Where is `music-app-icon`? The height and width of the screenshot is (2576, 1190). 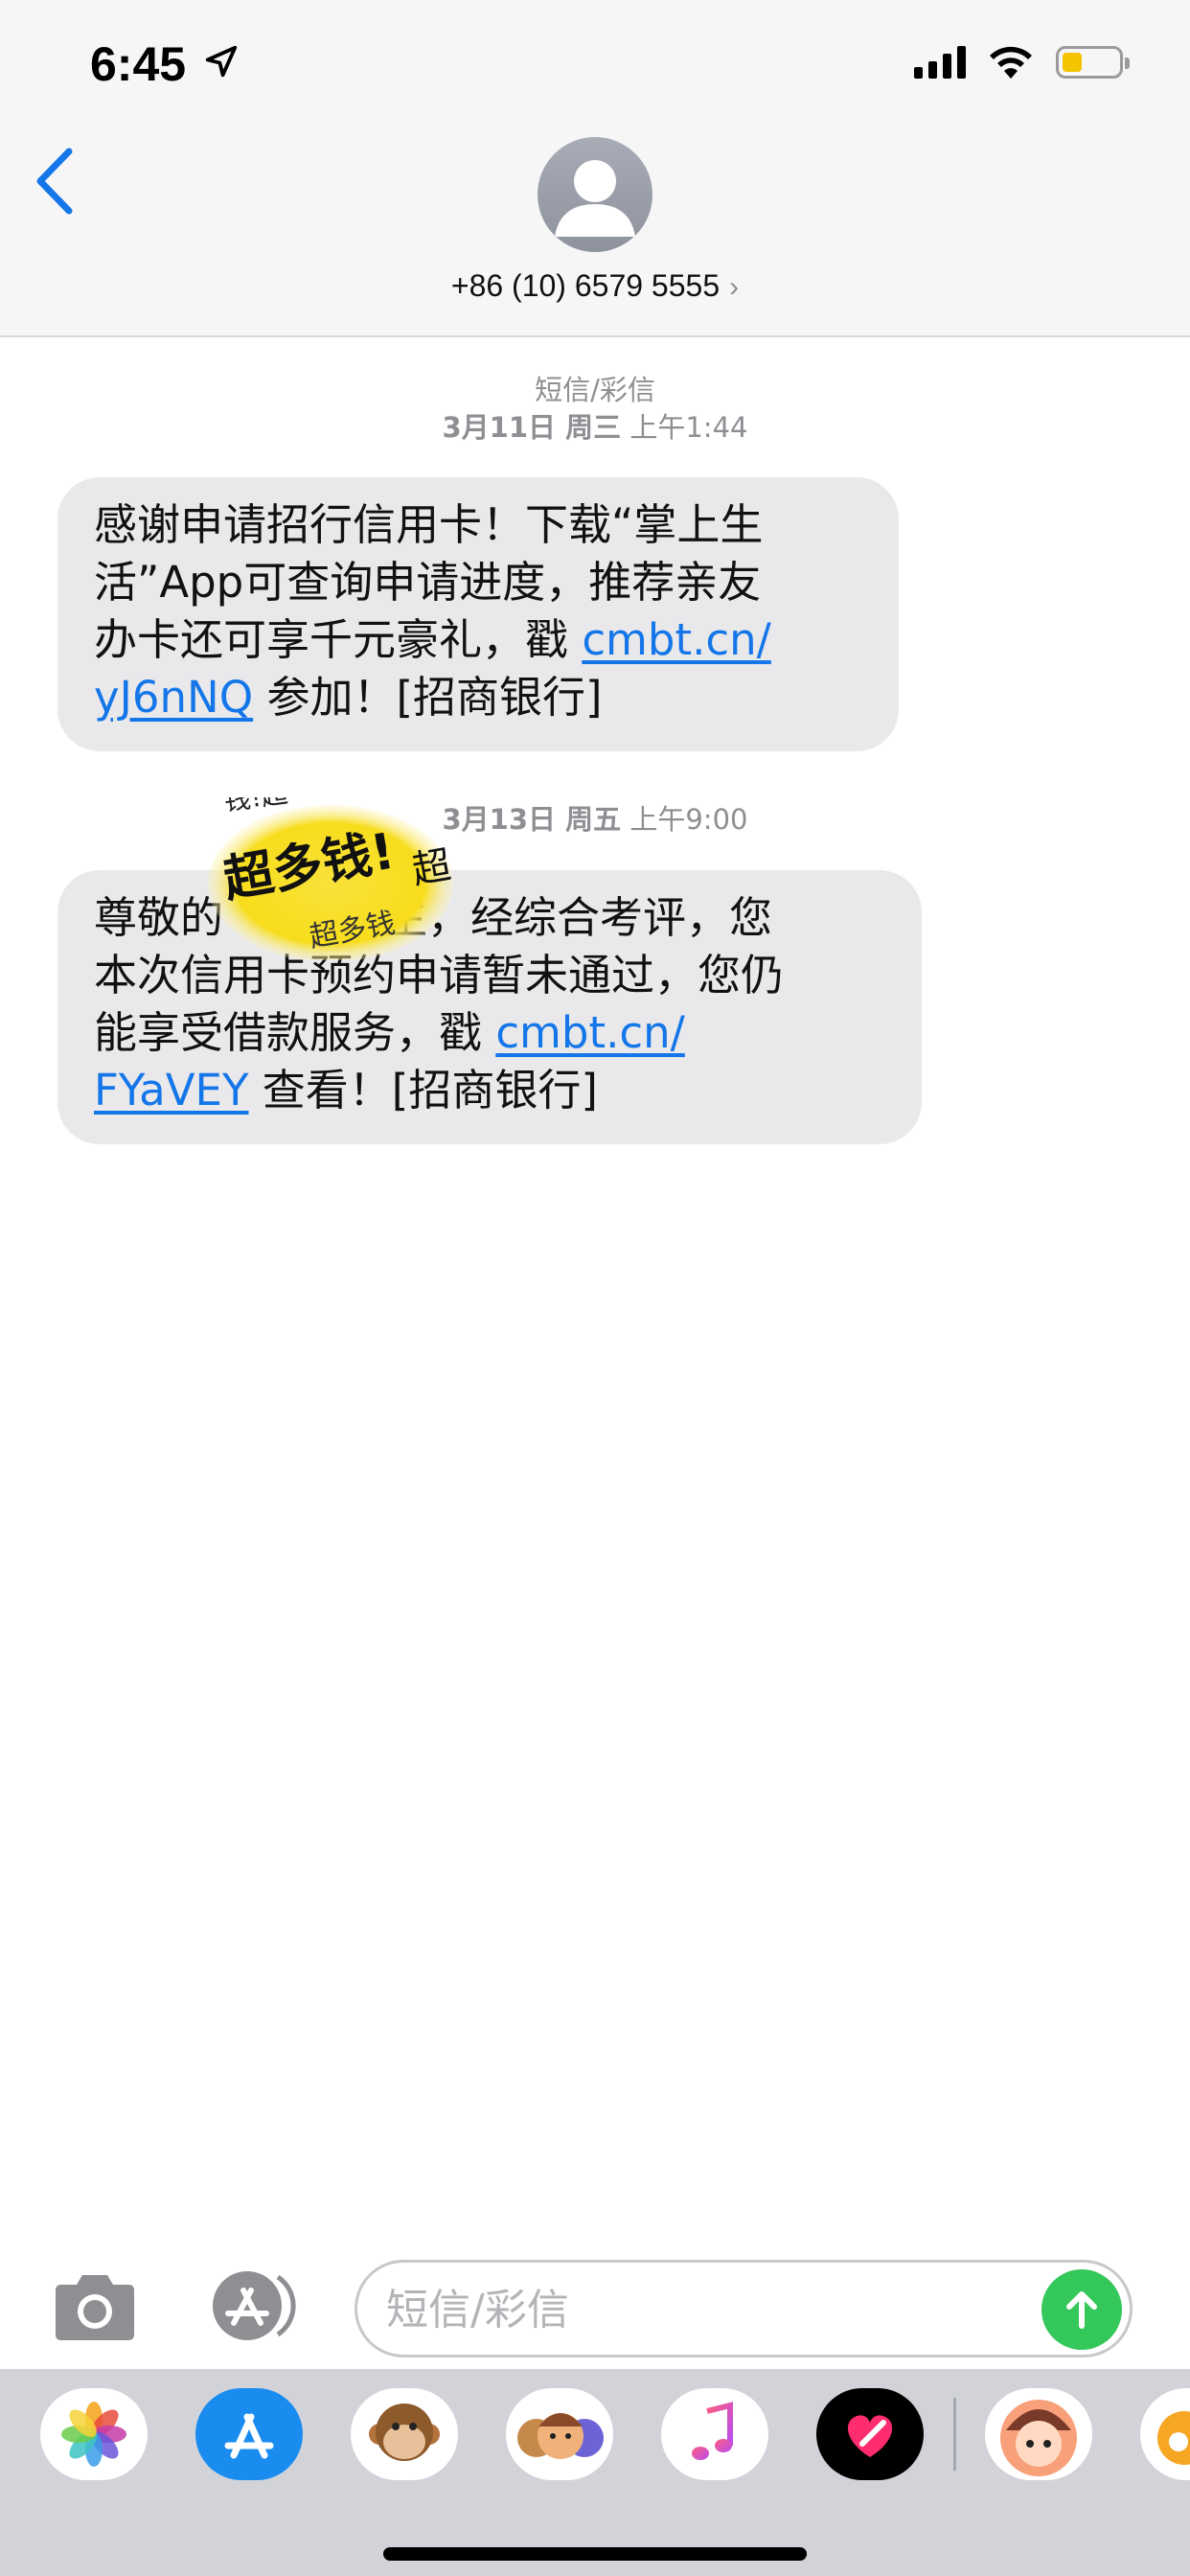
music-app-icon is located at coordinates (715, 2434).